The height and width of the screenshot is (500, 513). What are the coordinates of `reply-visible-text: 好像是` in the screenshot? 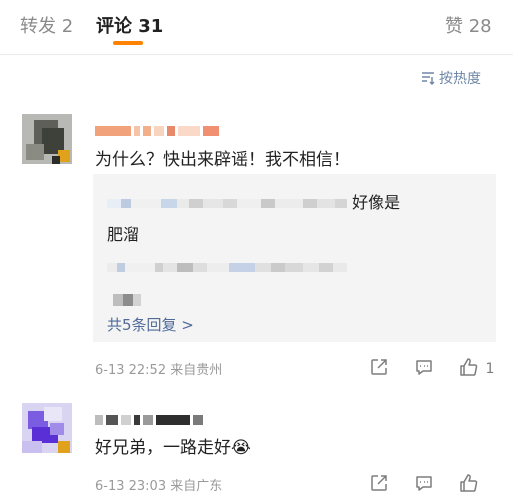 It's located at (376, 202).